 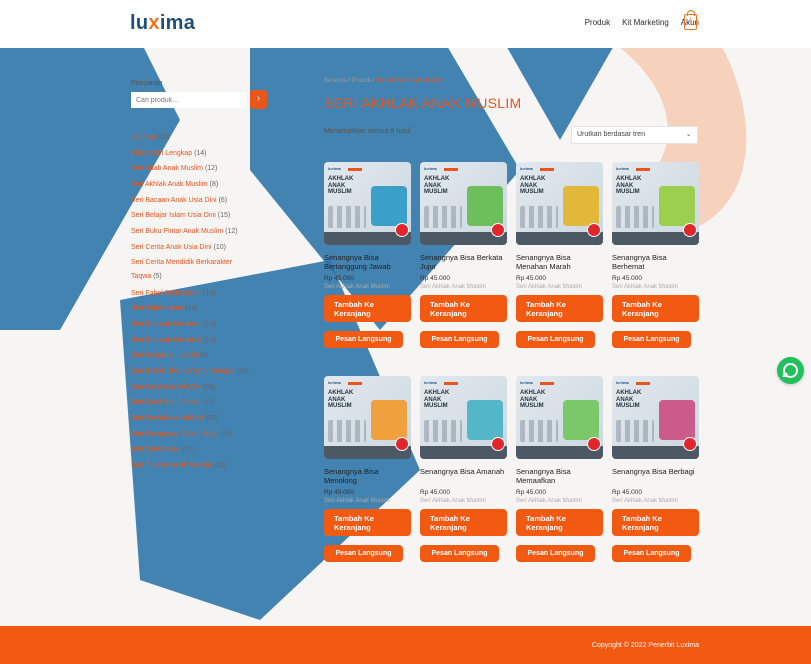 What do you see at coordinates (166, 340) in the screenshot?
I see `category-name: Seri Ilmuwan Muslim 2` at bounding box center [166, 340].